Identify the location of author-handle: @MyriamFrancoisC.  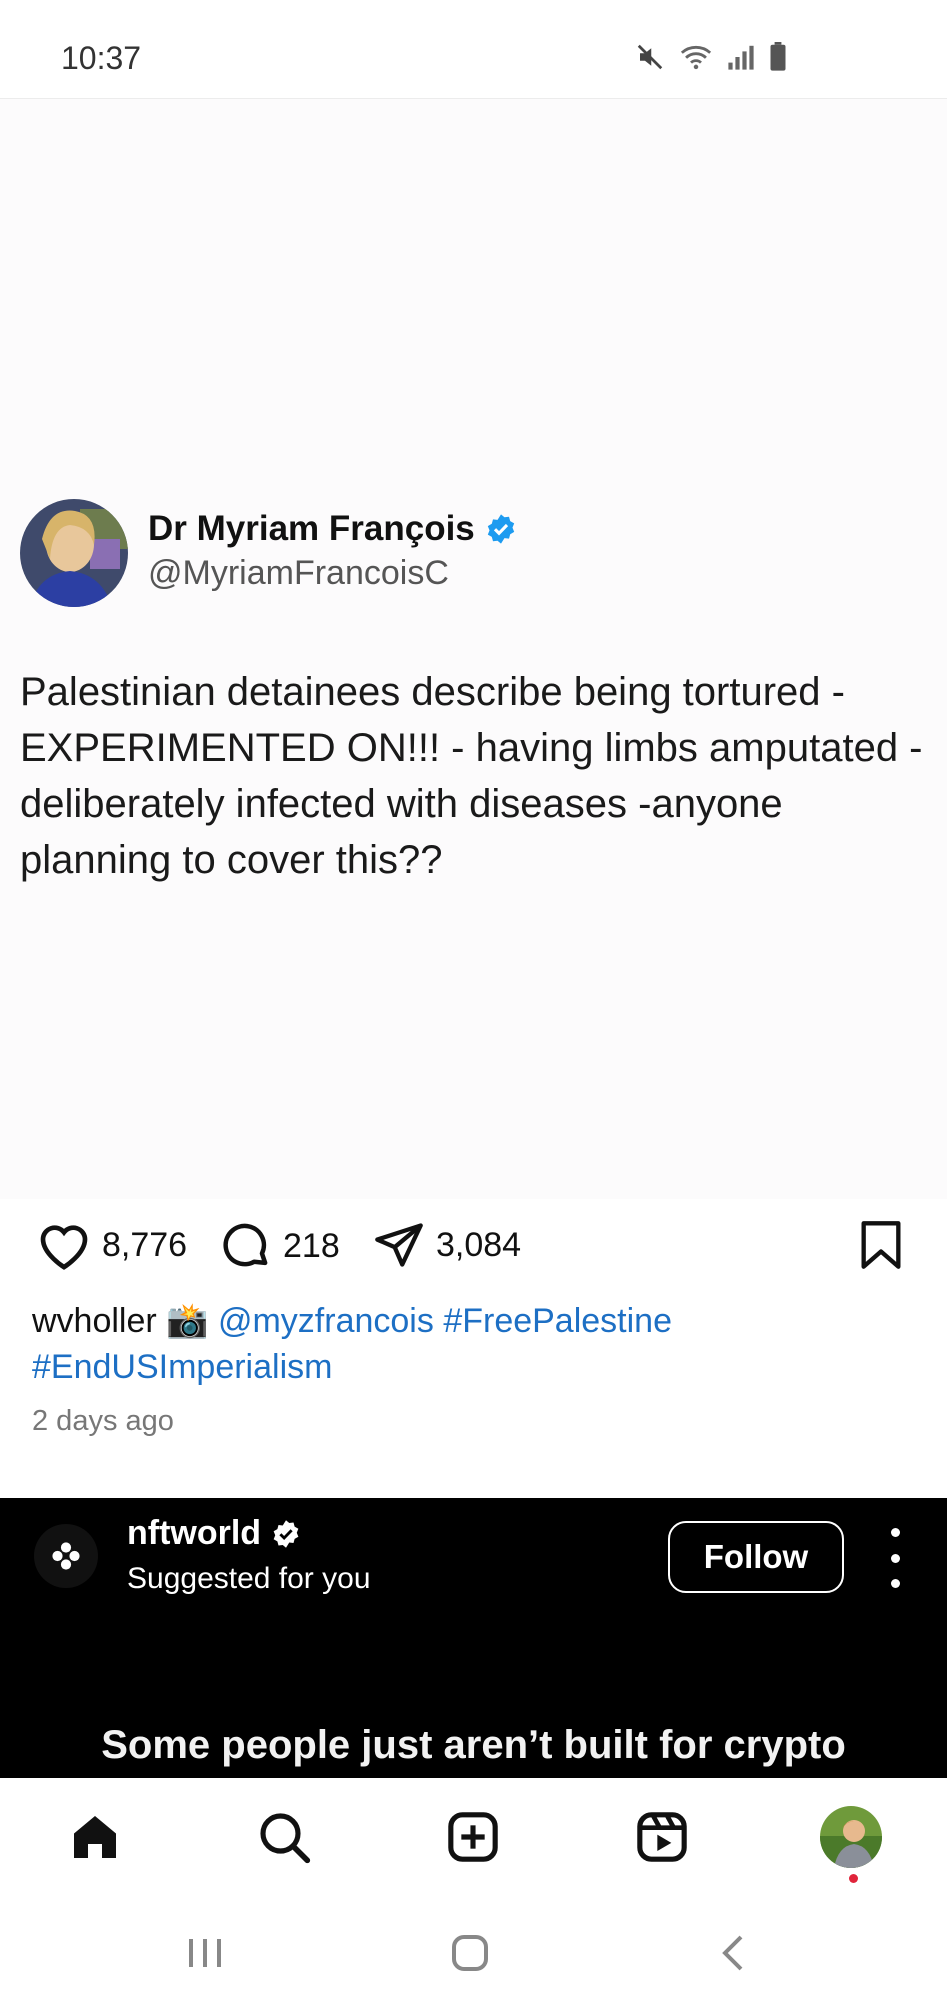
(298, 573).